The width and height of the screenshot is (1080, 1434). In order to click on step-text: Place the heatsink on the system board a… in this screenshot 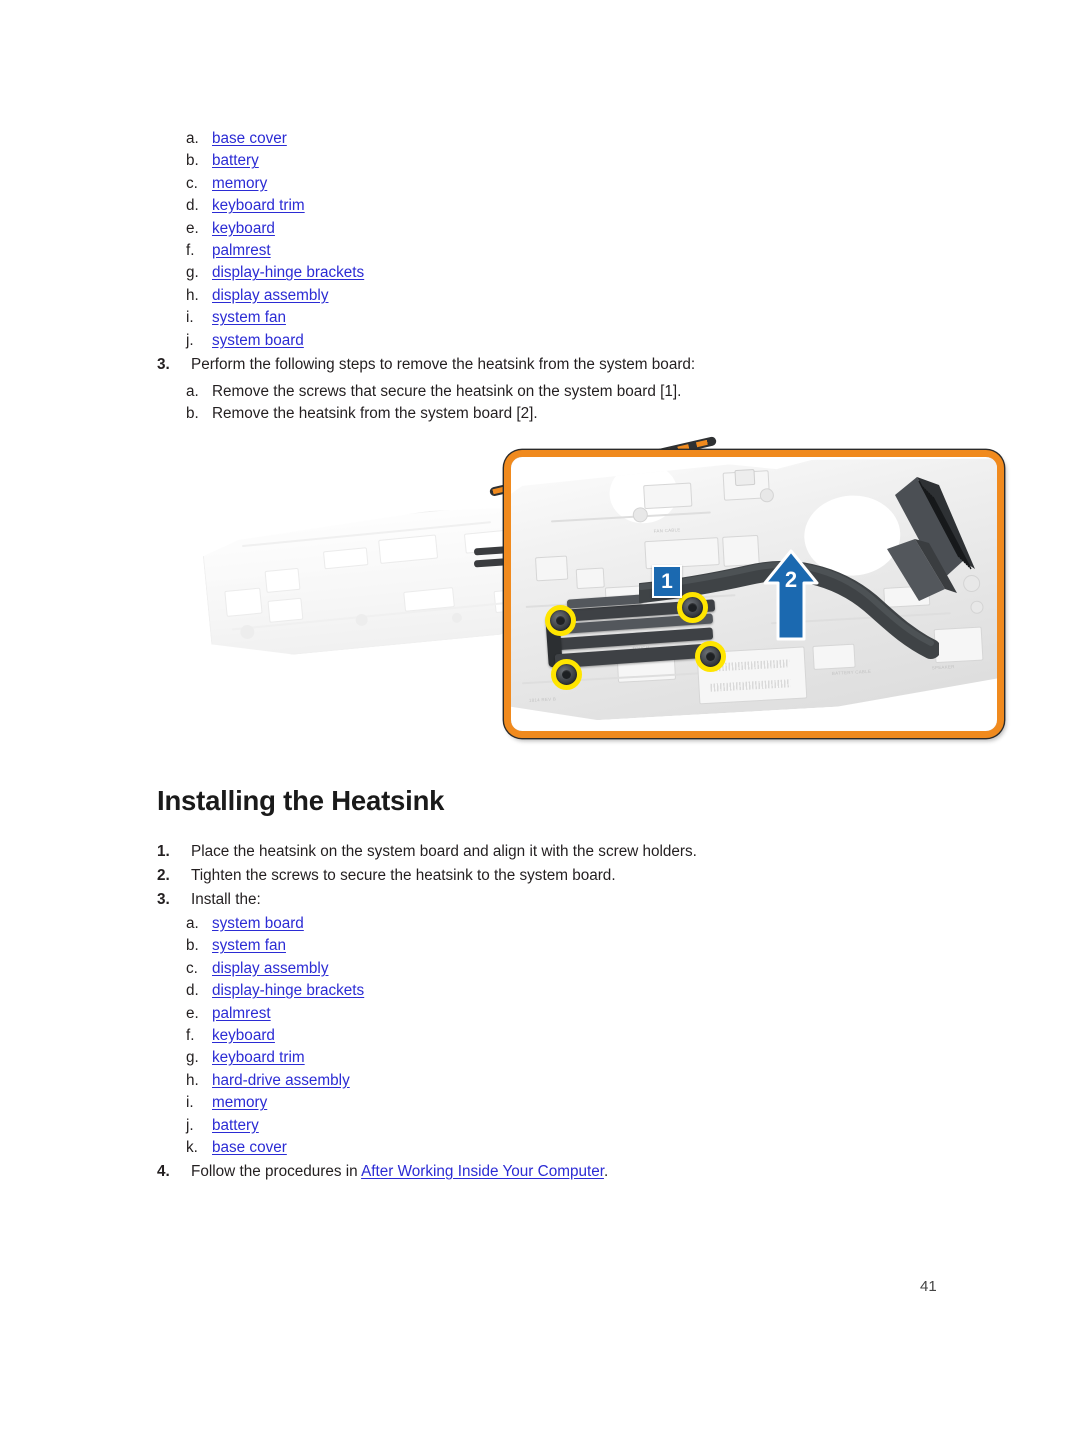, I will do `click(444, 851)`.